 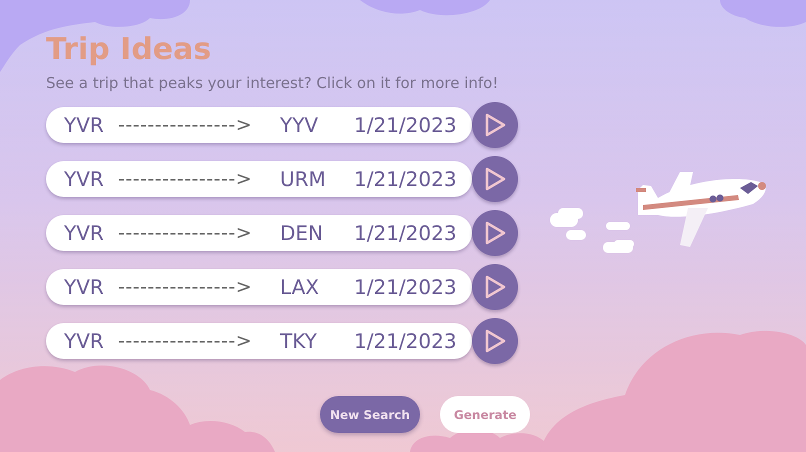 I want to click on trip-item: YVR ----------------> LAX 1/21/2023, so click(x=259, y=287).